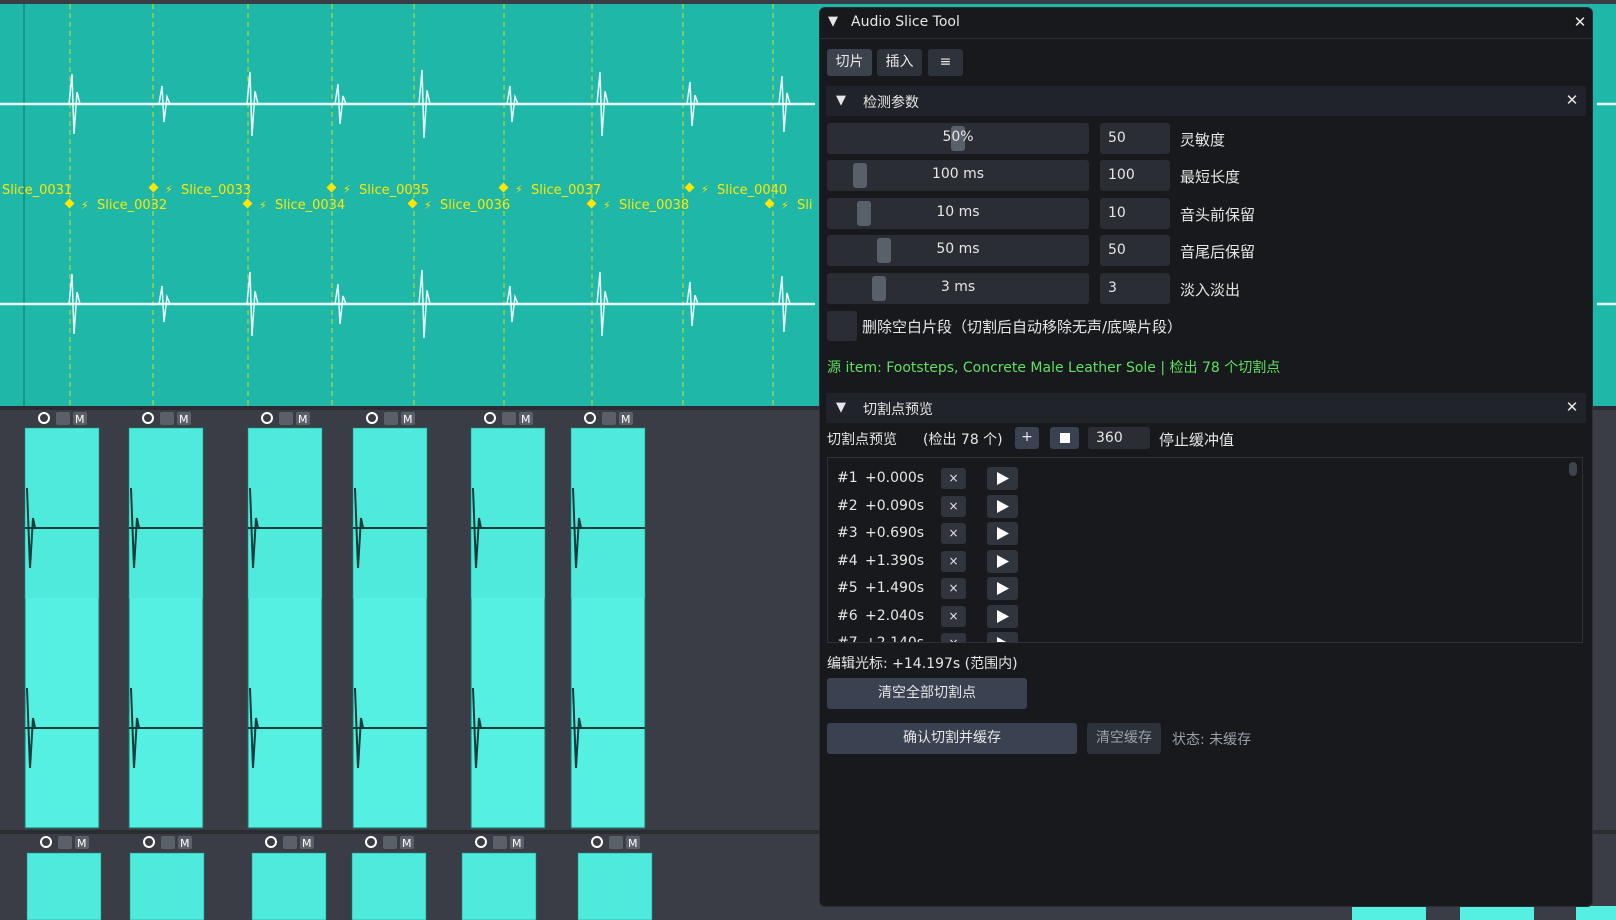 The height and width of the screenshot is (920, 1616). I want to click on cut-time: +0.690s, so click(895, 533).